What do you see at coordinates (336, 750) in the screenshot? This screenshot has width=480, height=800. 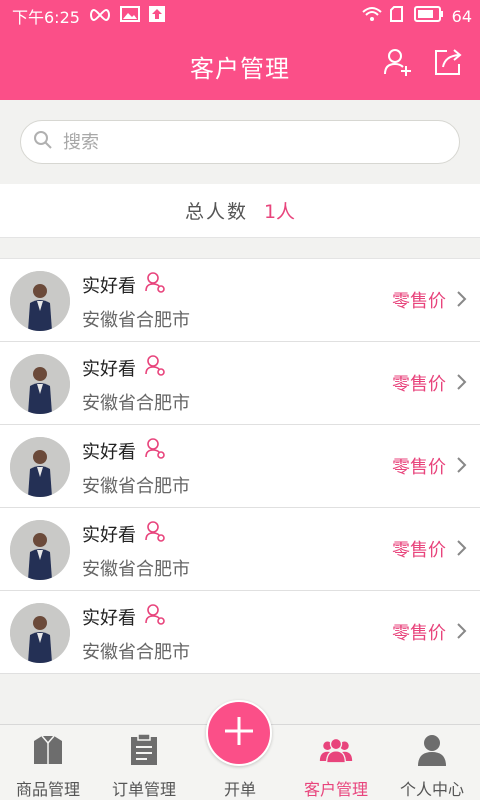 I see `customers-icon` at bounding box center [336, 750].